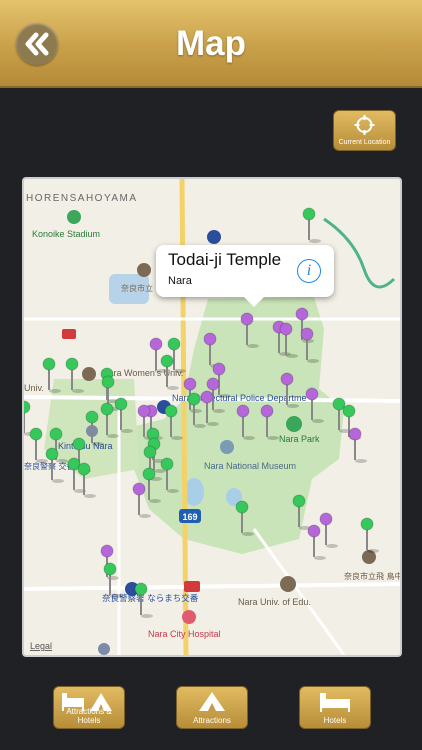 Image resolution: width=422 pixels, height=750 pixels. What do you see at coordinates (212, 701) in the screenshot?
I see `tent-icon` at bounding box center [212, 701].